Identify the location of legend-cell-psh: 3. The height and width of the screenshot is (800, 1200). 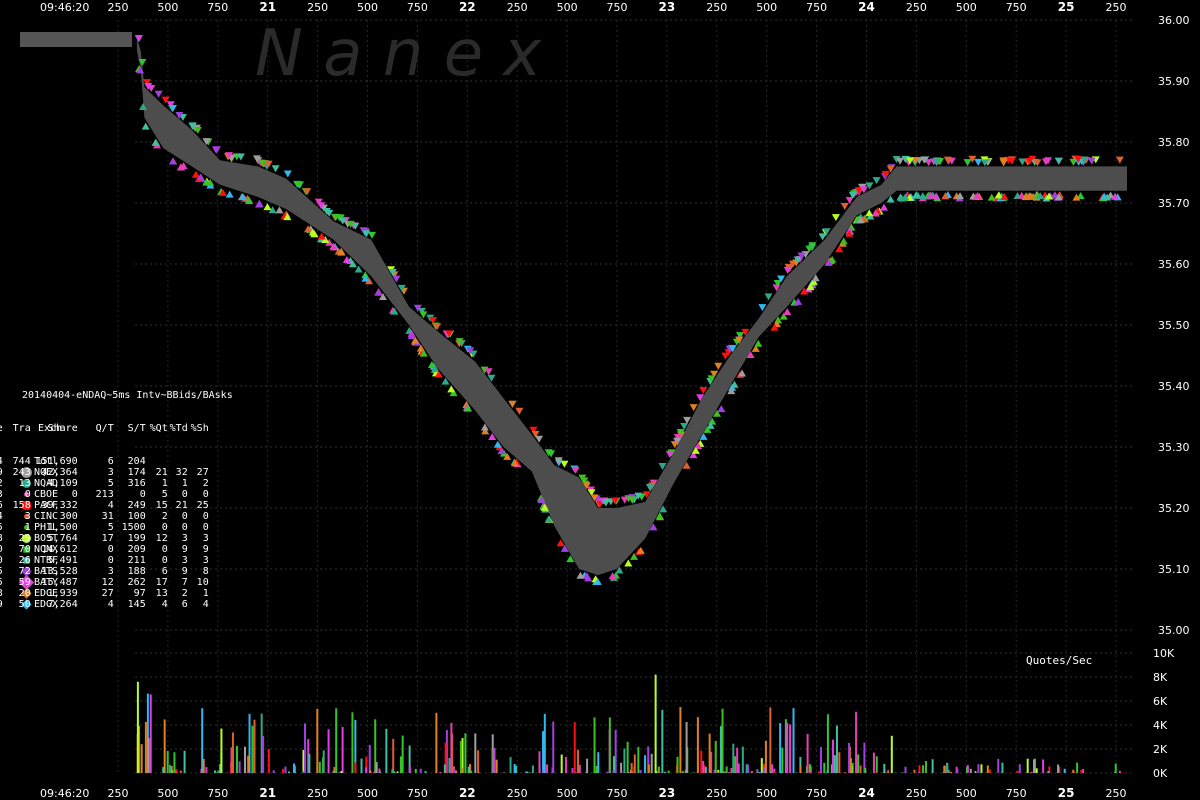
(205, 560).